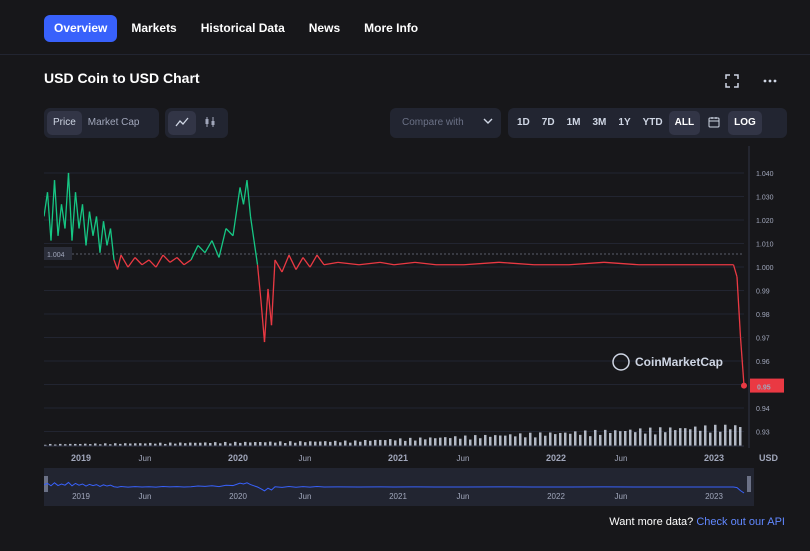 This screenshot has height=551, width=810. What do you see at coordinates (556, 458) in the screenshot?
I see `x-tick-label: 2022` at bounding box center [556, 458].